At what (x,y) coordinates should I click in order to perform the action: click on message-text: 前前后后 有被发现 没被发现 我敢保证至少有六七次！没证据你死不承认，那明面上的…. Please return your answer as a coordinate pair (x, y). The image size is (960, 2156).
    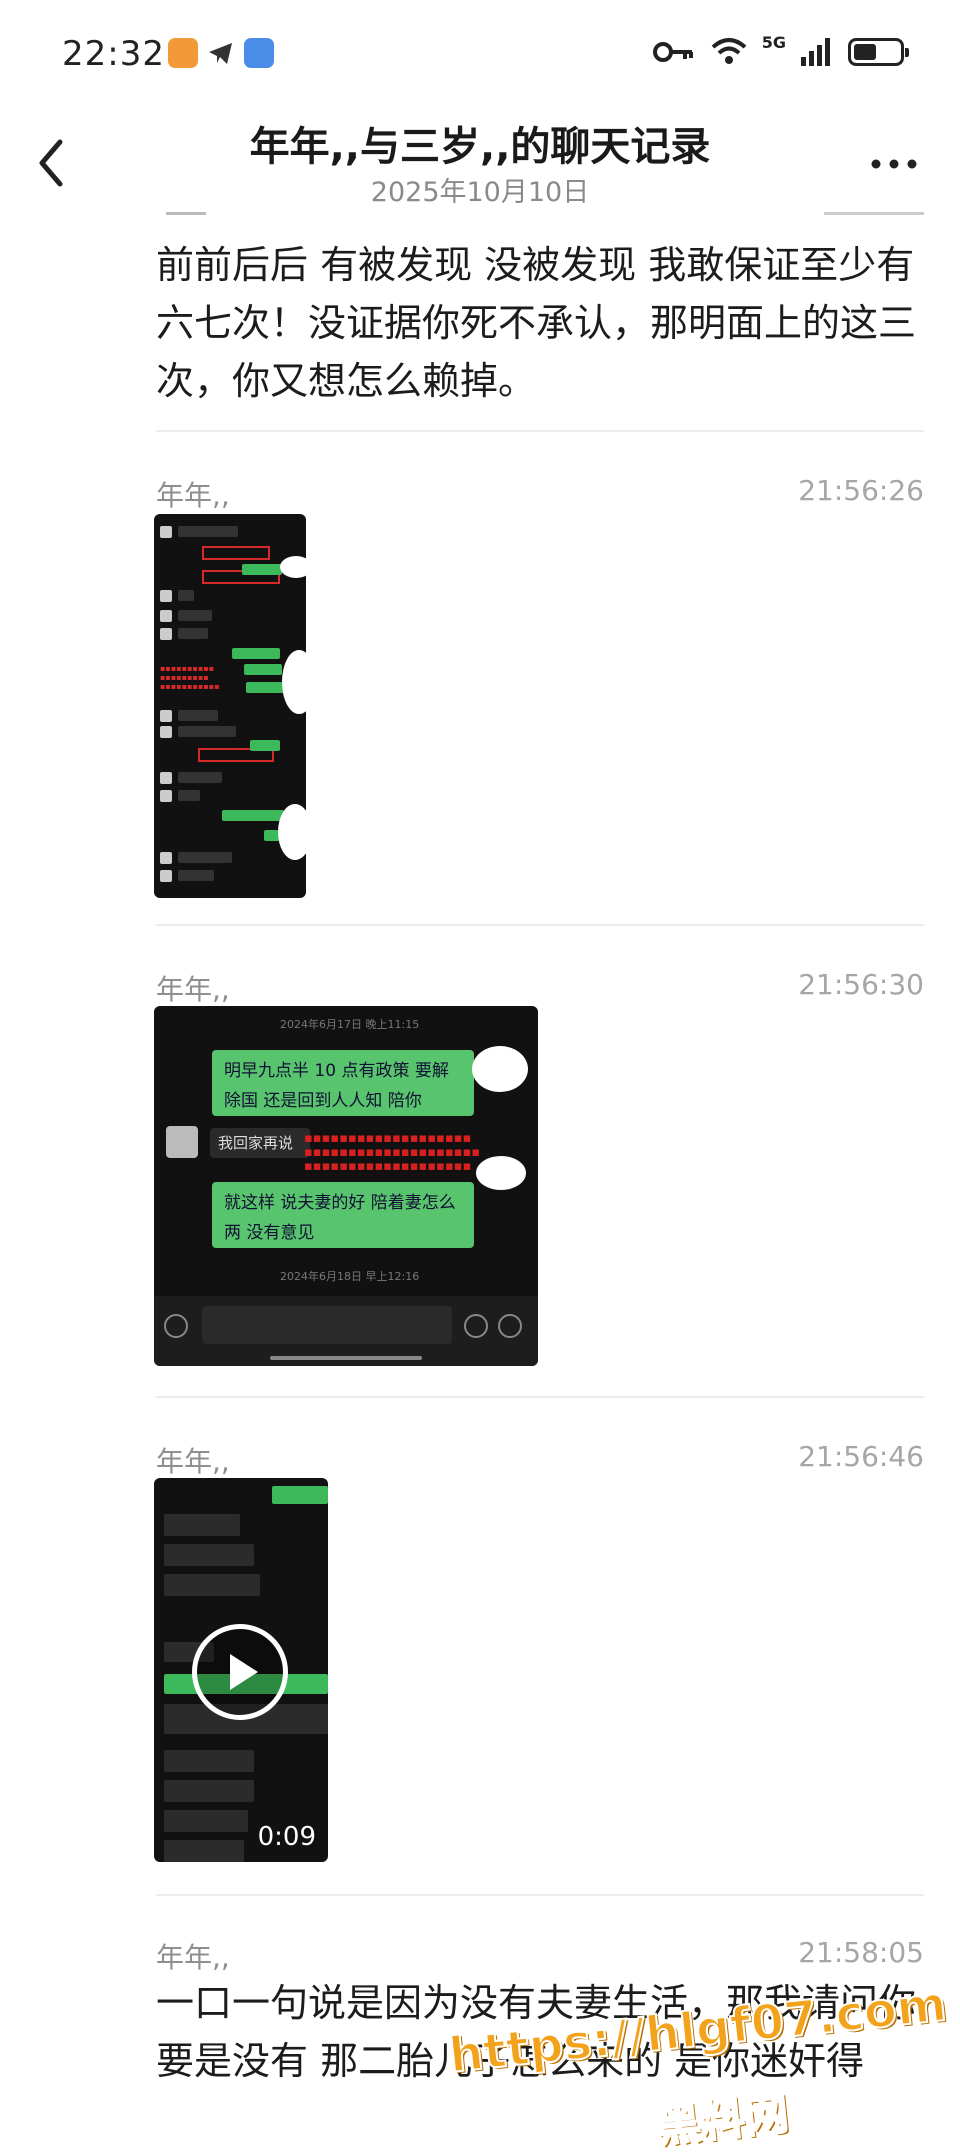
    Looking at the image, I should click on (536, 323).